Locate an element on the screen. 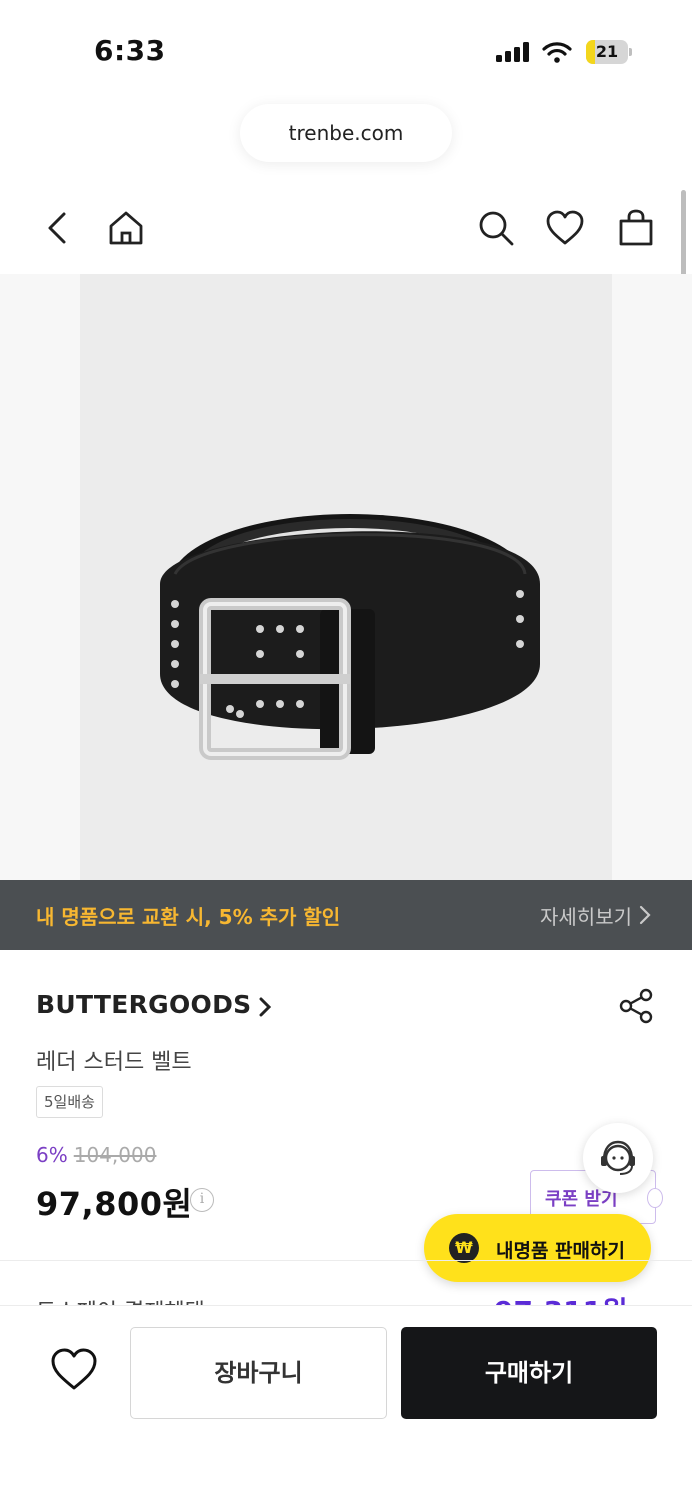  brand-link: BUTTERGOODS is located at coordinates (154, 1007).